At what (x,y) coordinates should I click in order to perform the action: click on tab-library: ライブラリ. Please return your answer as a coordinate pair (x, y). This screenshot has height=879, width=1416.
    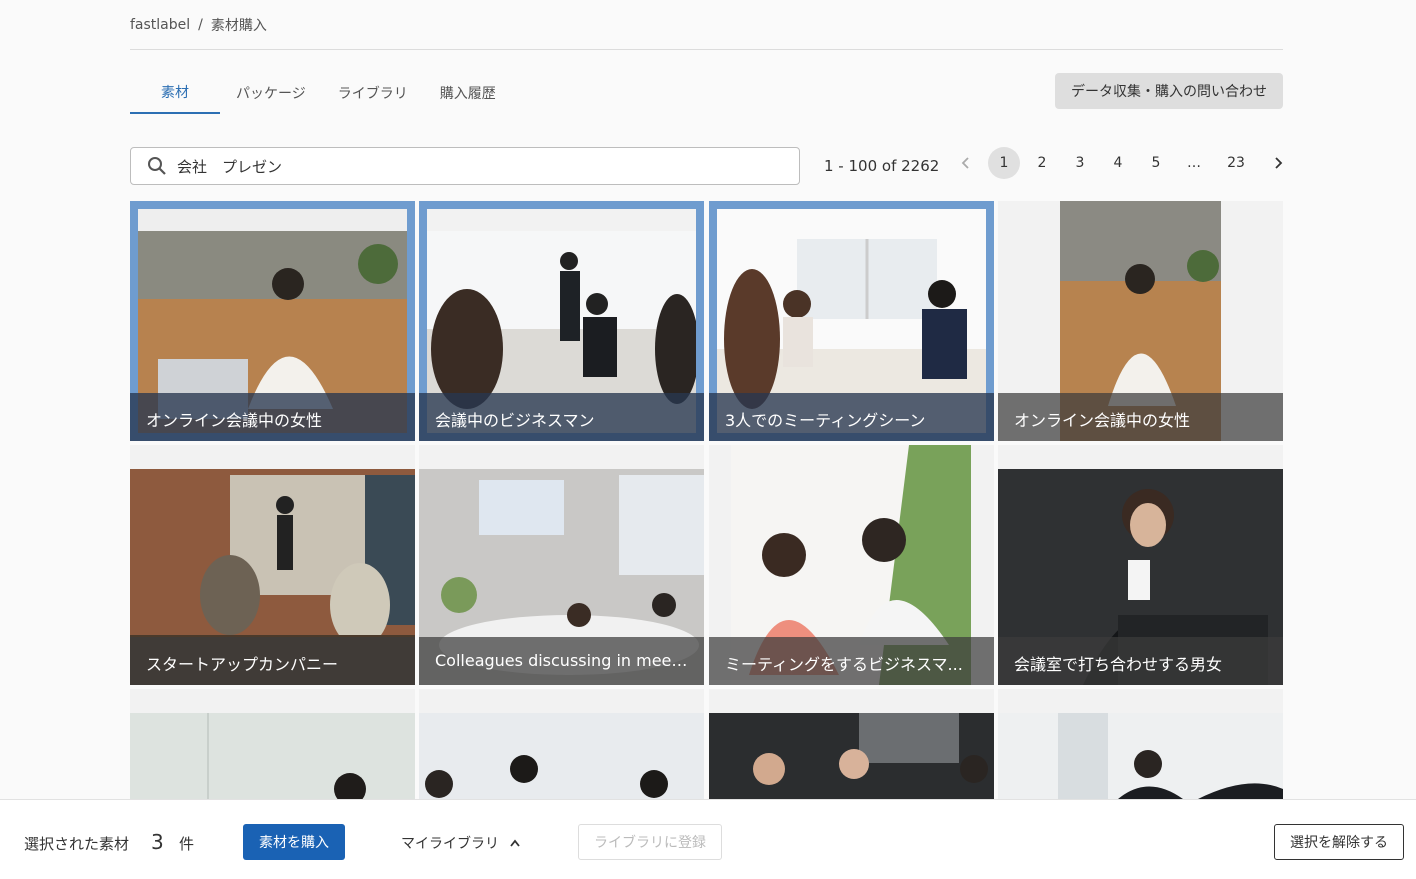
    Looking at the image, I should click on (373, 93).